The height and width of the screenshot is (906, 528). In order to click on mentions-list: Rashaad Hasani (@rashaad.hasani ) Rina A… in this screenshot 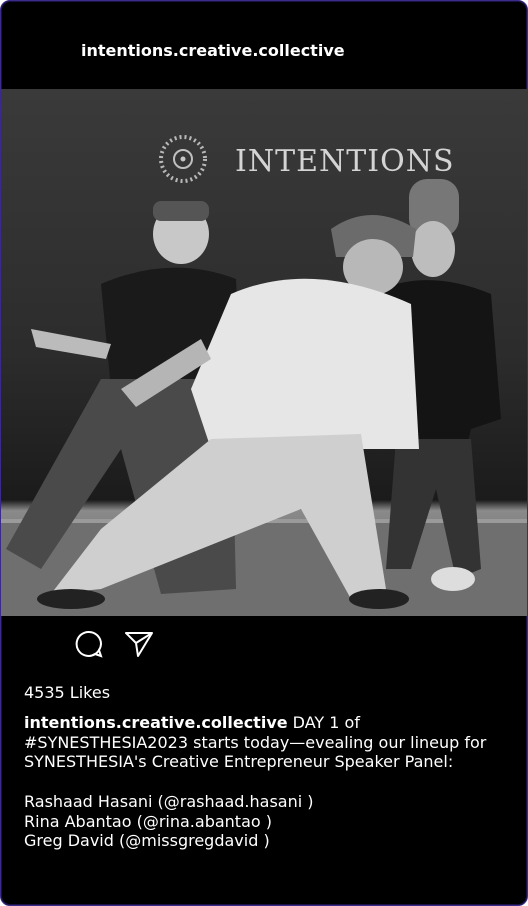, I will do `click(169, 821)`.